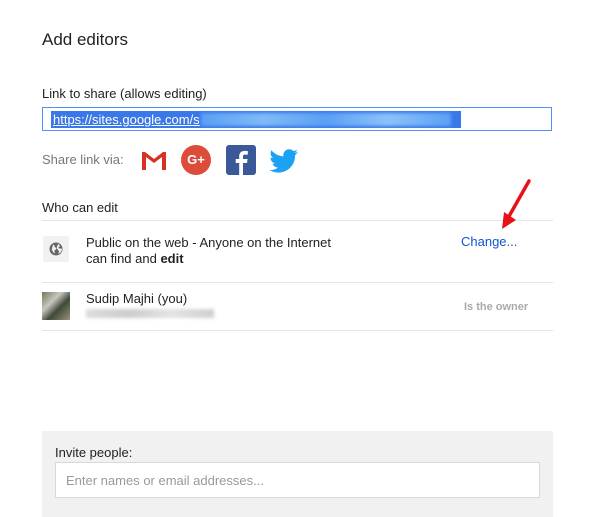 The width and height of the screenshot is (600, 517). Describe the element at coordinates (56, 306) in the screenshot. I see `avatar` at that location.